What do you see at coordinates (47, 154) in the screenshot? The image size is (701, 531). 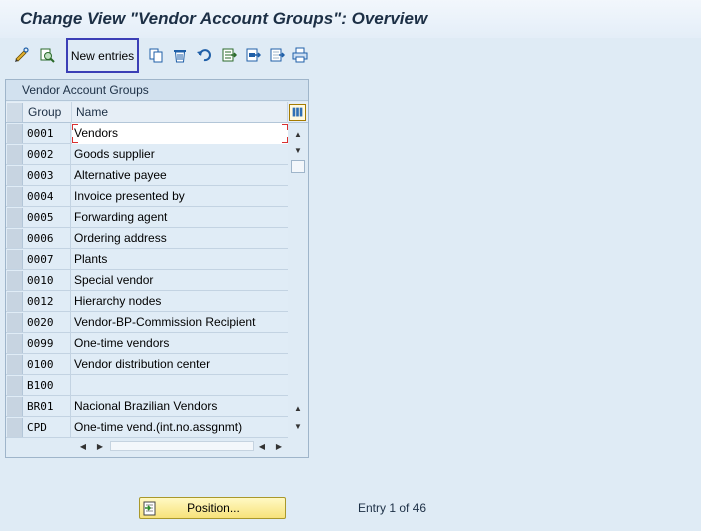 I see `group-cell: 0002` at bounding box center [47, 154].